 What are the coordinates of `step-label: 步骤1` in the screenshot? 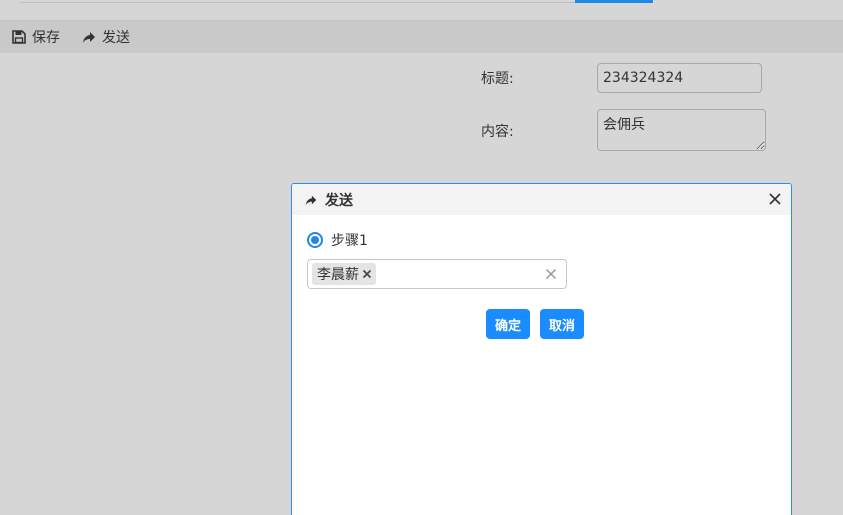 It's located at (349, 241).